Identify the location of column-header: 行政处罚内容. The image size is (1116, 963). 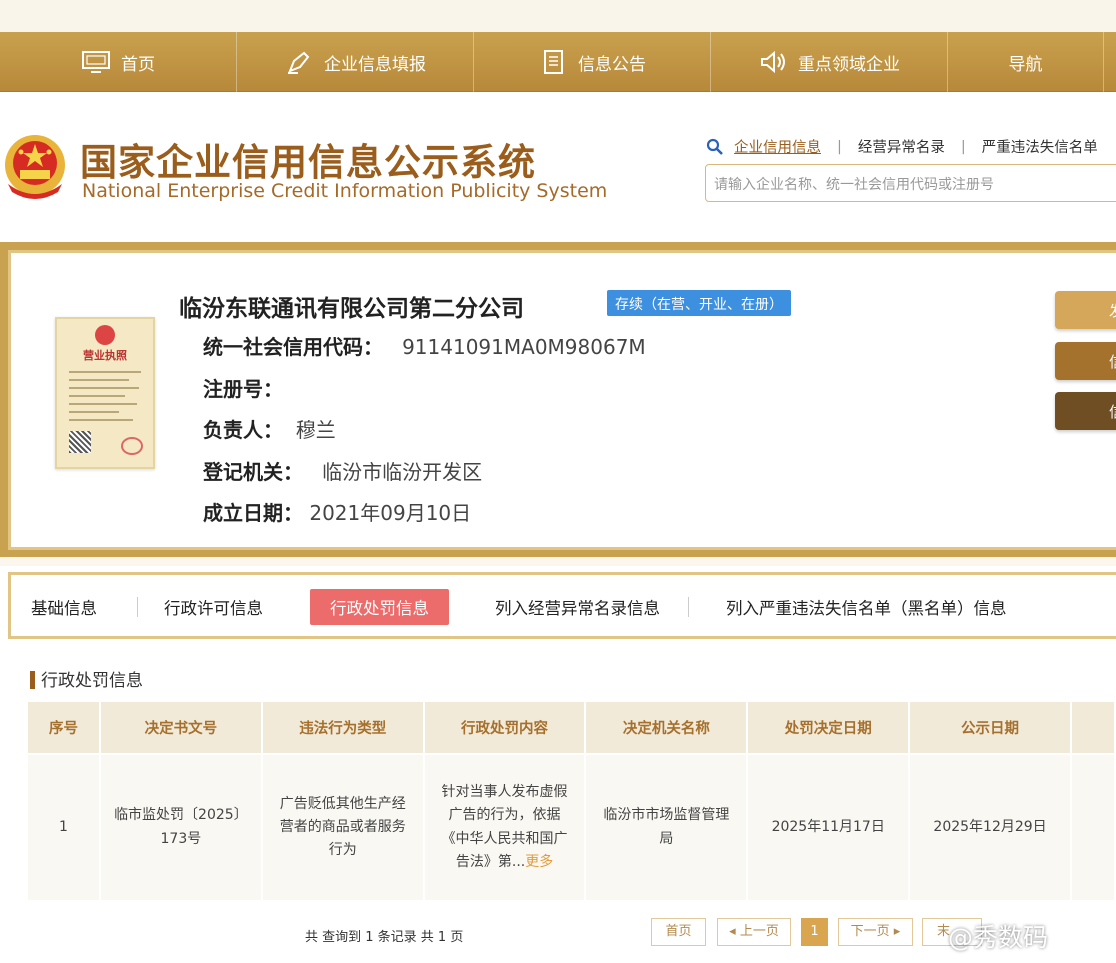
(505, 728).